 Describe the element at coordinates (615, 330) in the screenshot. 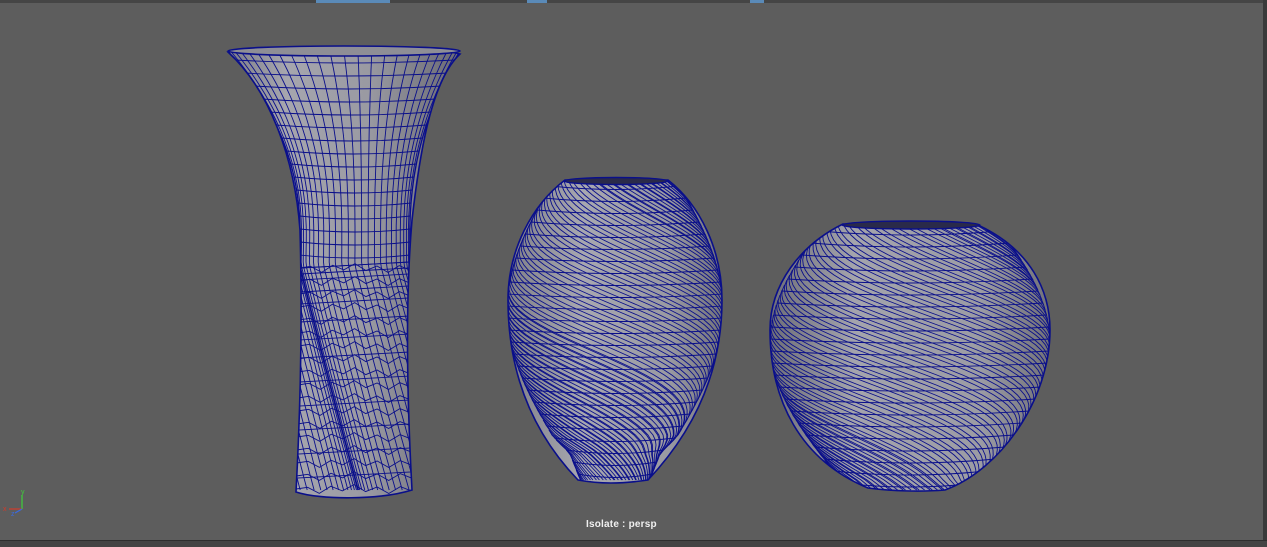

I see `twisted-oval-vase` at that location.